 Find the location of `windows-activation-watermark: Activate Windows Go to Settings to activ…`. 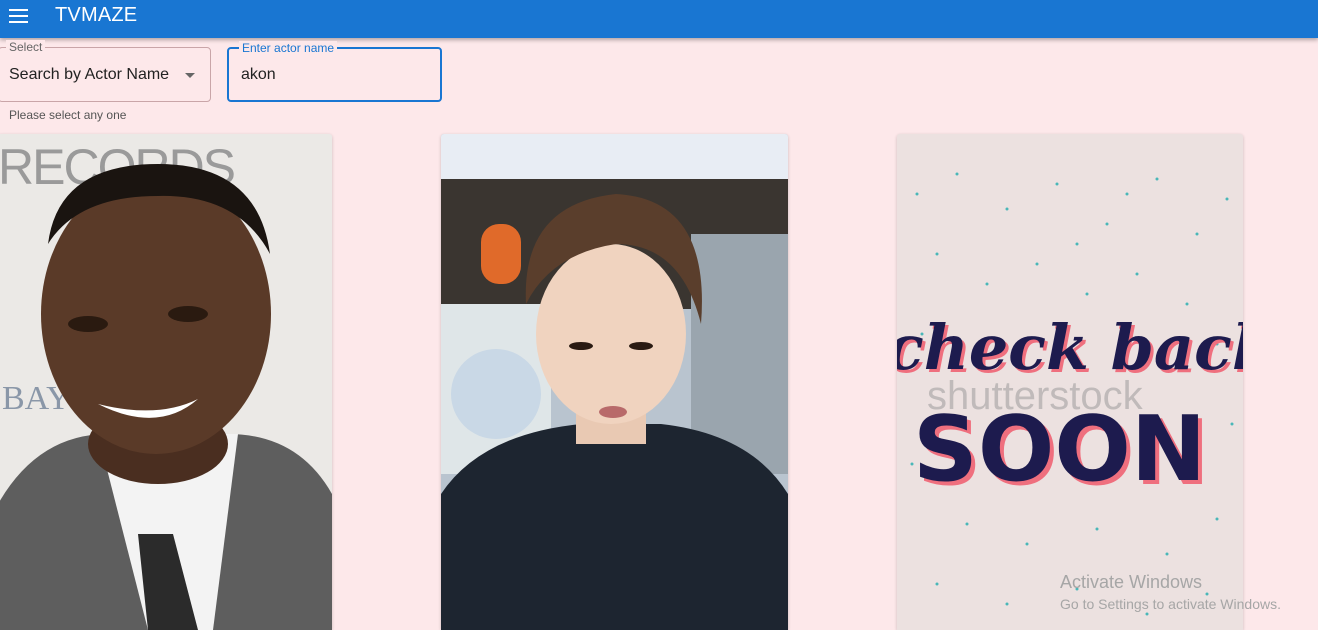

windows-activation-watermark: Activate Windows Go to Settings to activ… is located at coordinates (1170, 592).